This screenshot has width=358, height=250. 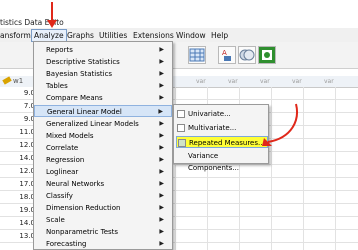 What do you see at coordinates (75, 184) in the screenshot?
I see `menu-item-label: Neural Networks` at bounding box center [75, 184].